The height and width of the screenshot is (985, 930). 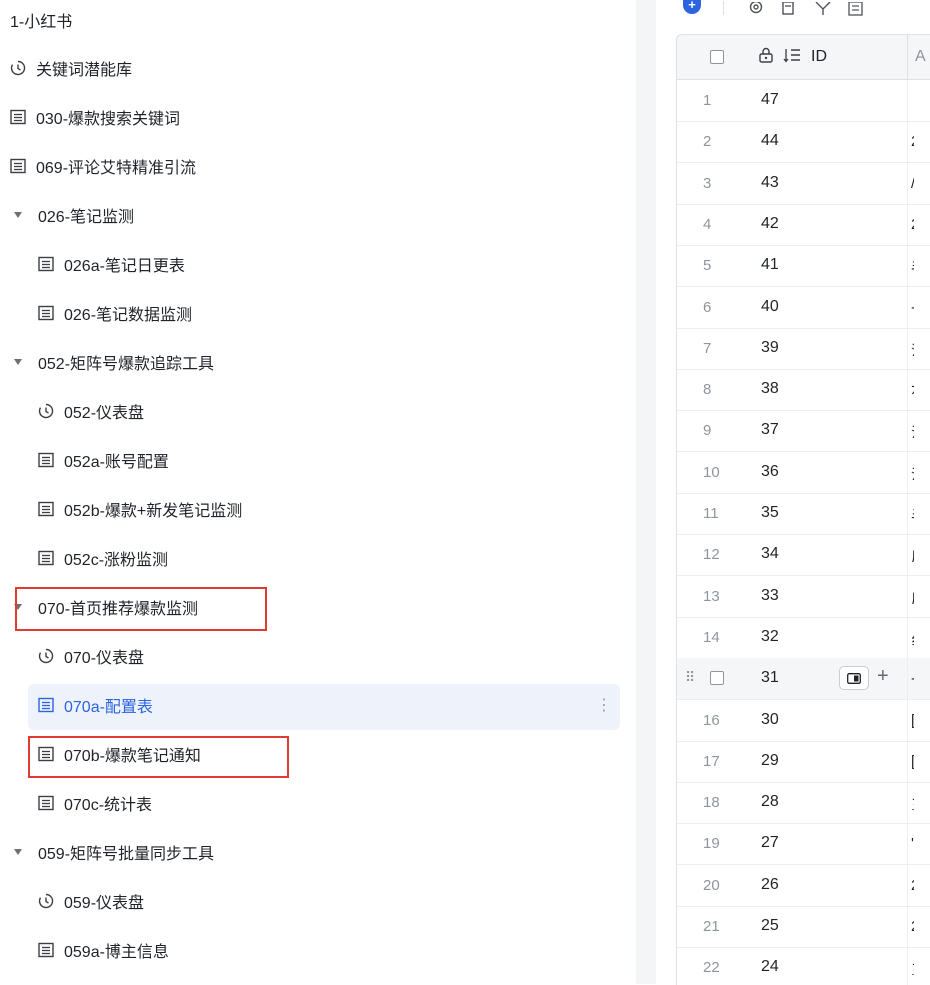 What do you see at coordinates (883, 676) in the screenshot?
I see `add-row-icon: +` at bounding box center [883, 676].